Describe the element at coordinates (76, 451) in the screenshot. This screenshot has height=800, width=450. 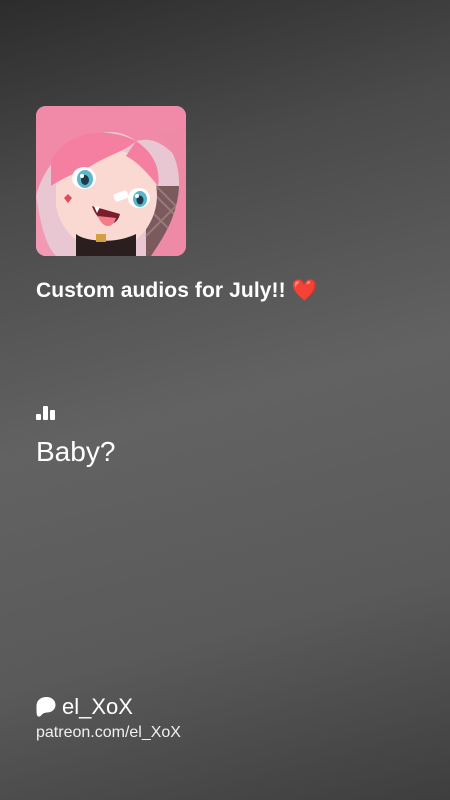
I see `audio-title: Baby?` at that location.